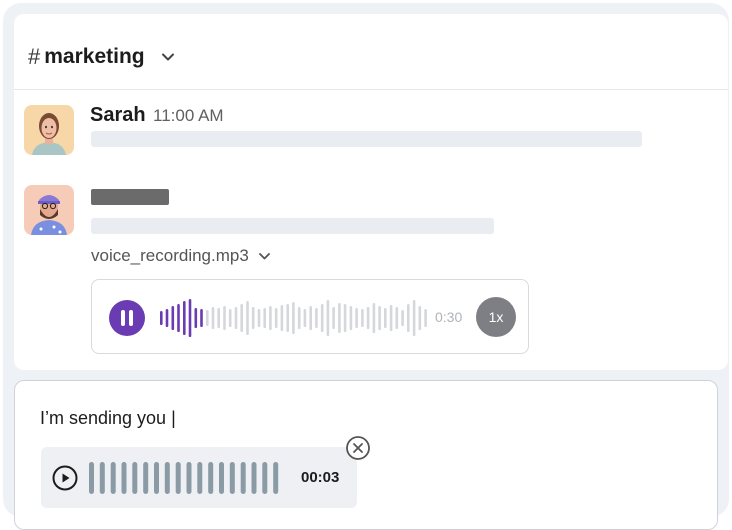  What do you see at coordinates (449, 317) in the screenshot?
I see `audio-duration: 0:30` at bounding box center [449, 317].